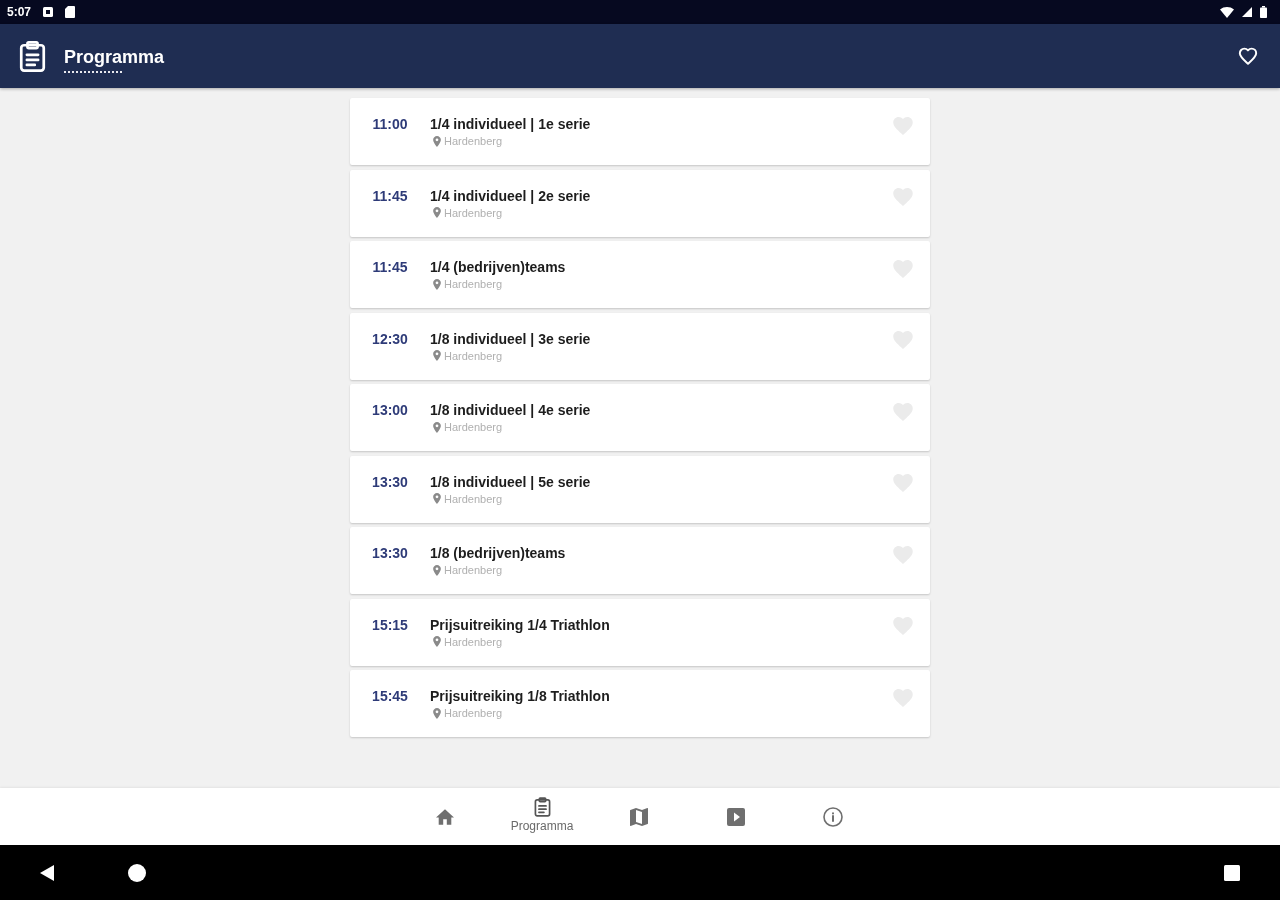 Image resolution: width=1280 pixels, height=900 pixels. What do you see at coordinates (510, 482) in the screenshot?
I see `event-title: 1/8 individueel | 5e serie` at bounding box center [510, 482].